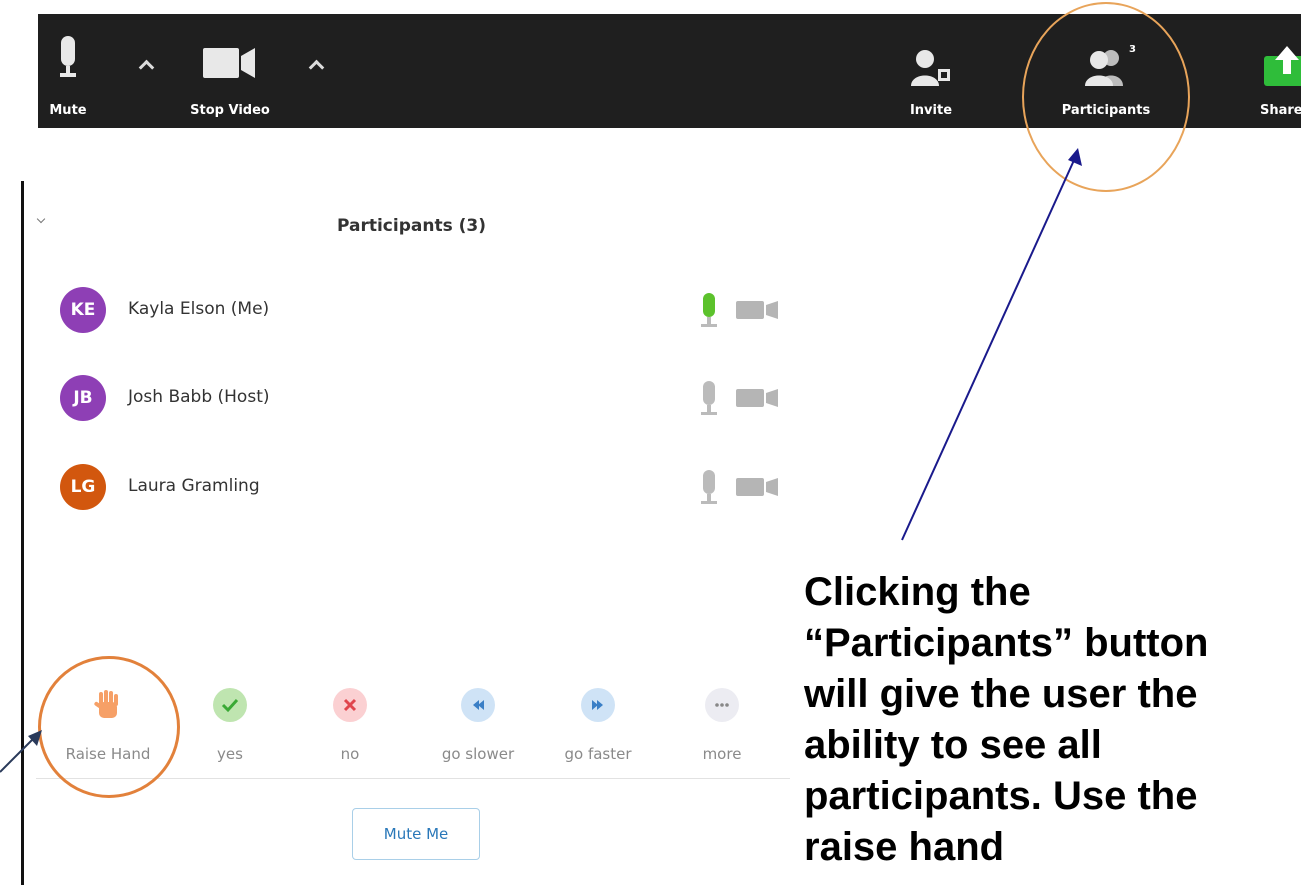 This screenshot has width=1301, height=885. What do you see at coordinates (988, 349) in the screenshot?
I see `arrow-to-participants` at bounding box center [988, 349].